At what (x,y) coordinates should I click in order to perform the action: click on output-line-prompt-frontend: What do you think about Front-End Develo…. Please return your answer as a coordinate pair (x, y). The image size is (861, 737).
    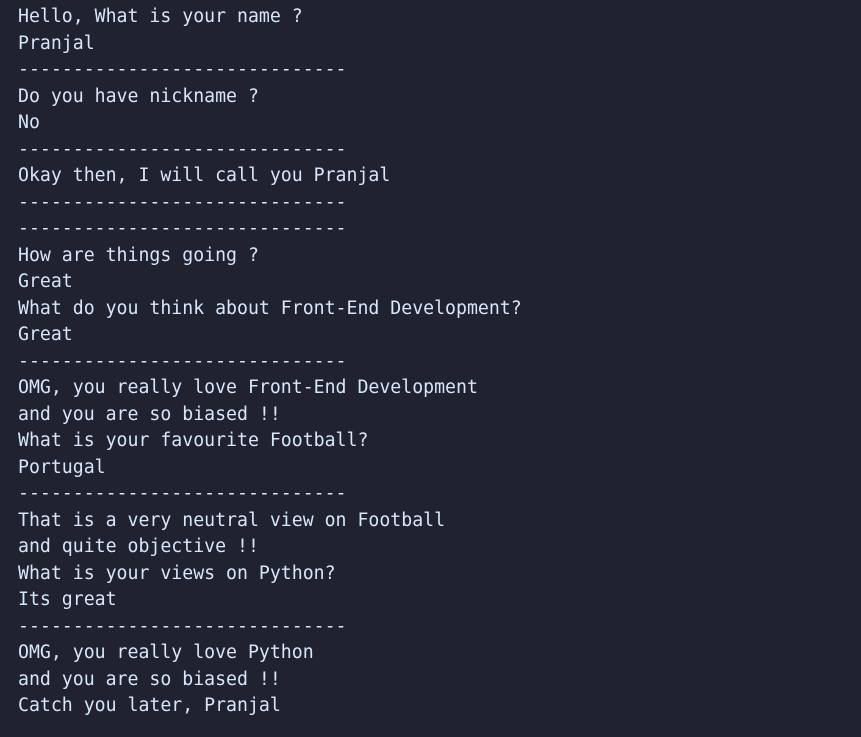
    Looking at the image, I should click on (270, 308).